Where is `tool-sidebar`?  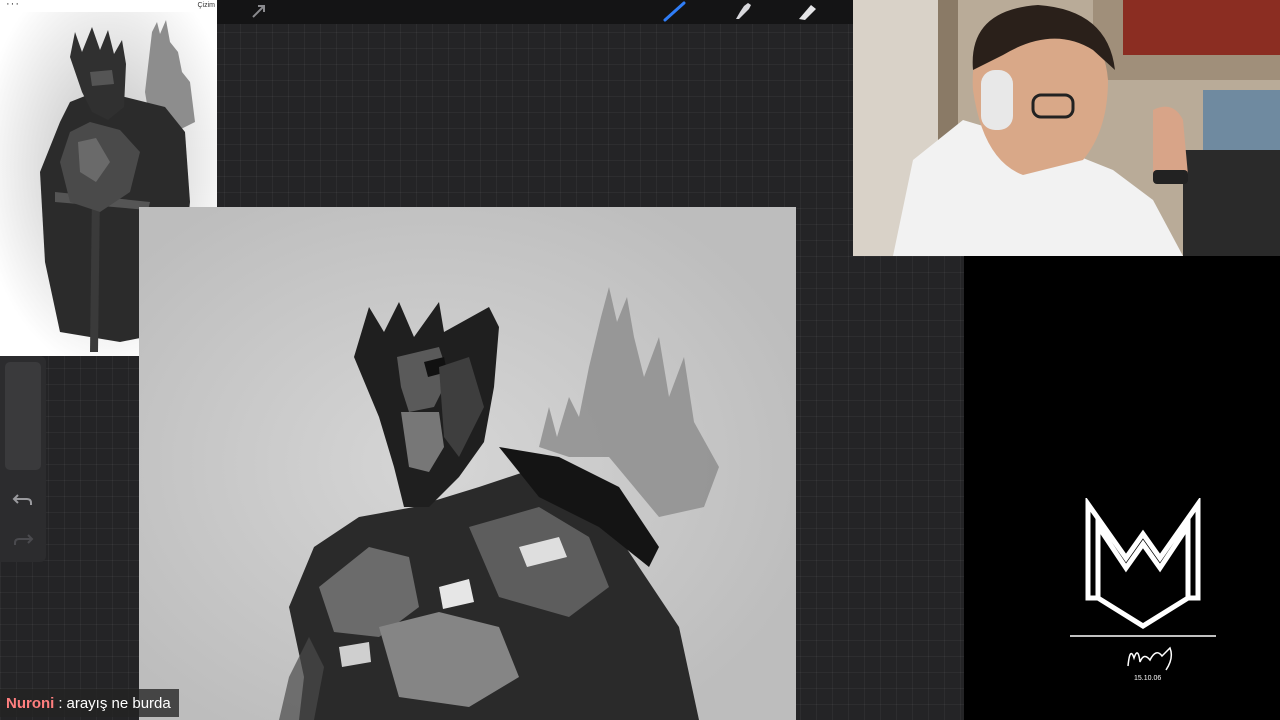 tool-sidebar is located at coordinates (23, 459).